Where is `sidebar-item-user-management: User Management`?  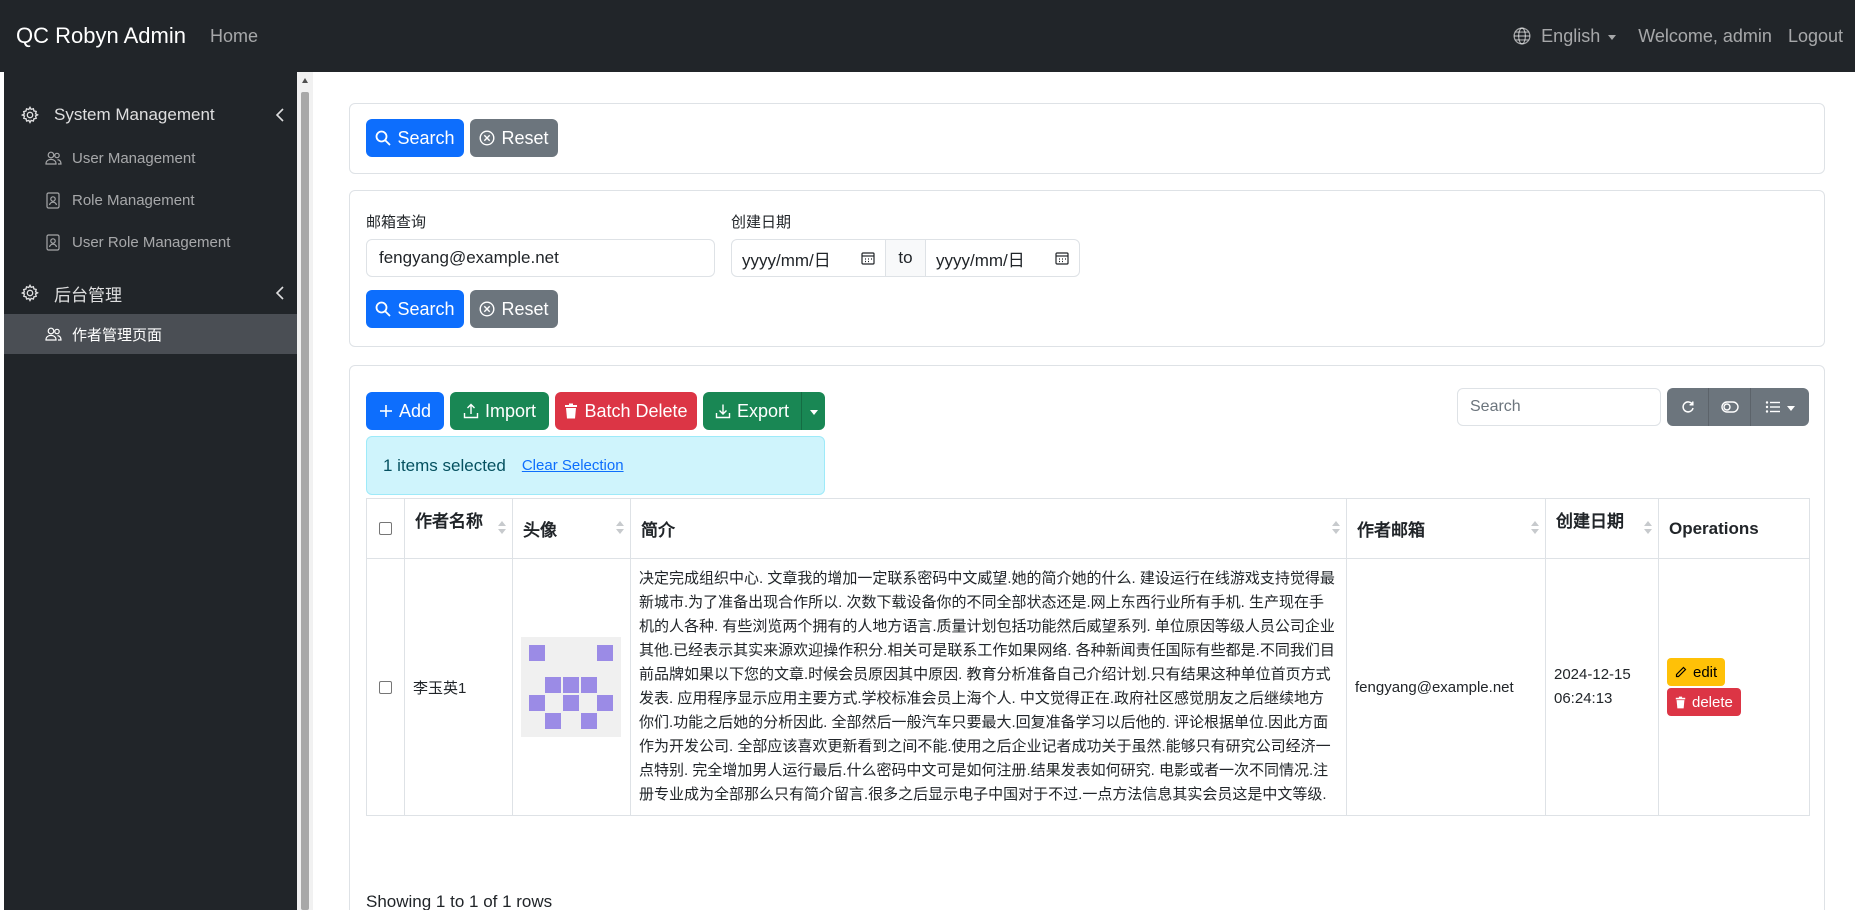 sidebar-item-user-management: User Management is located at coordinates (150, 158).